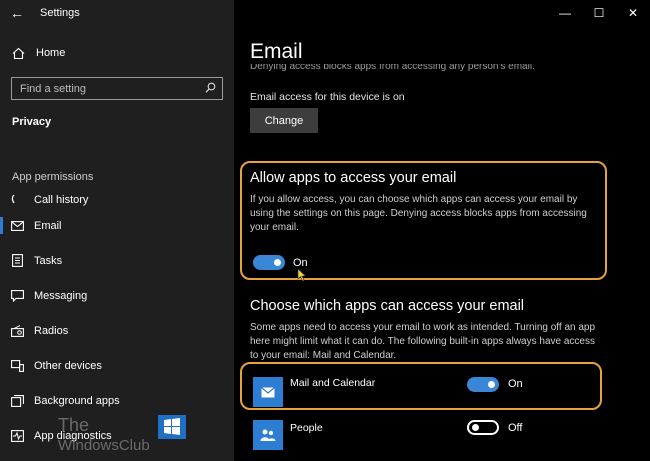 This screenshot has height=461, width=650. Describe the element at coordinates (269, 262) in the screenshot. I see `allow-apps-toggle` at that location.